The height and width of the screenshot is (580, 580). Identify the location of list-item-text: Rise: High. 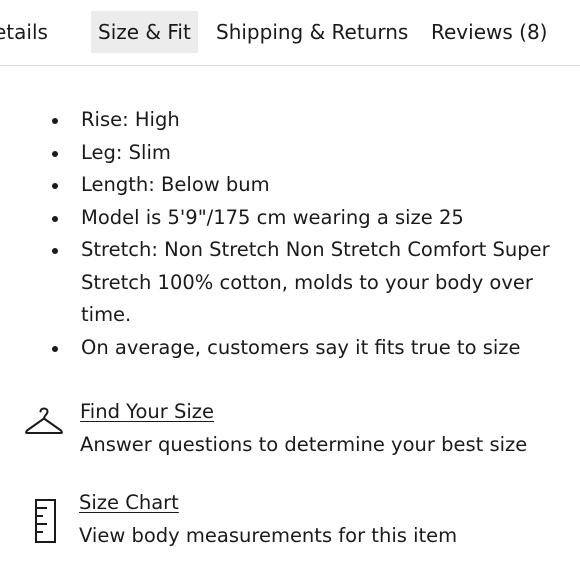
(130, 119).